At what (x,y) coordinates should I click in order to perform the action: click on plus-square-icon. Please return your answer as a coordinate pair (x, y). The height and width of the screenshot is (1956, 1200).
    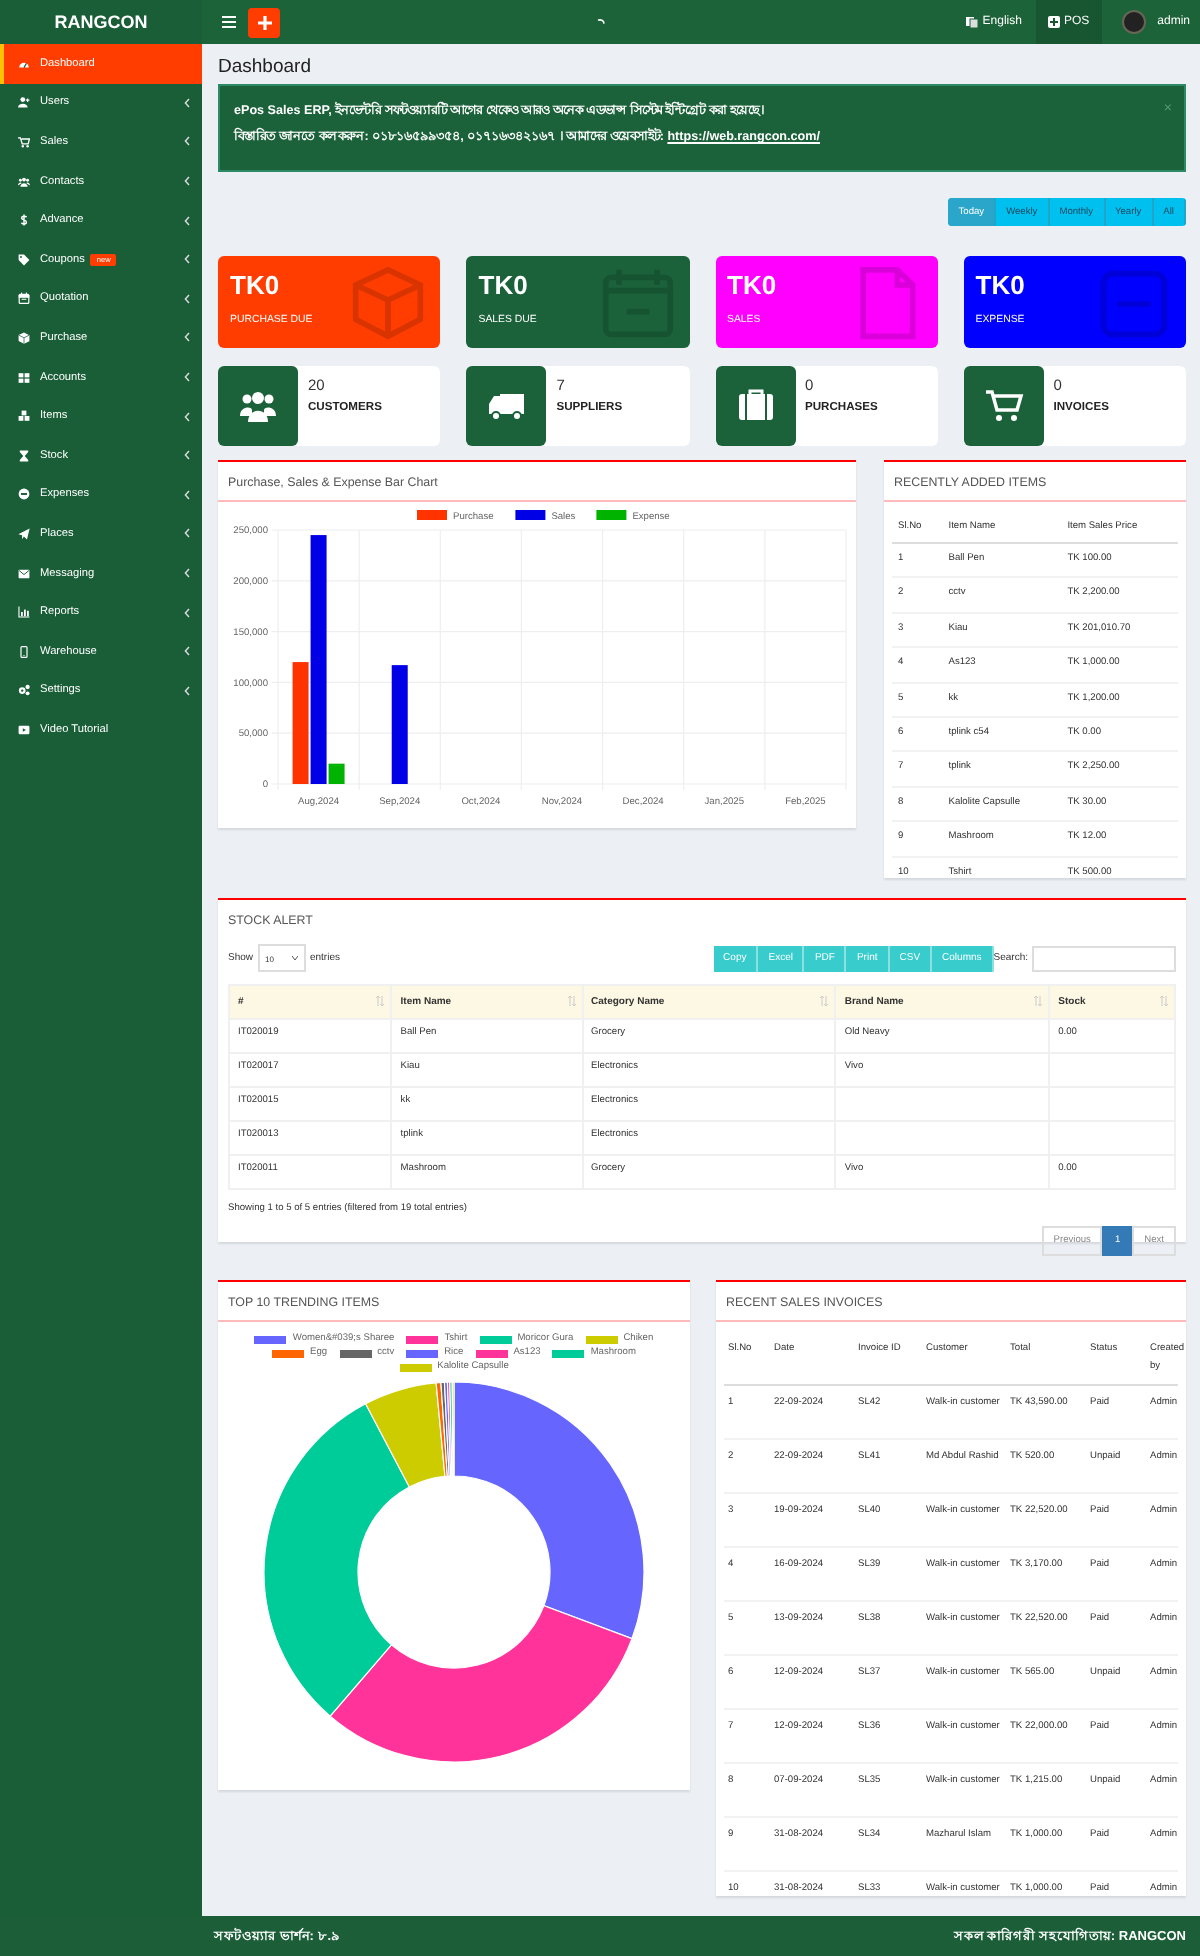
    Looking at the image, I should click on (1053, 22).